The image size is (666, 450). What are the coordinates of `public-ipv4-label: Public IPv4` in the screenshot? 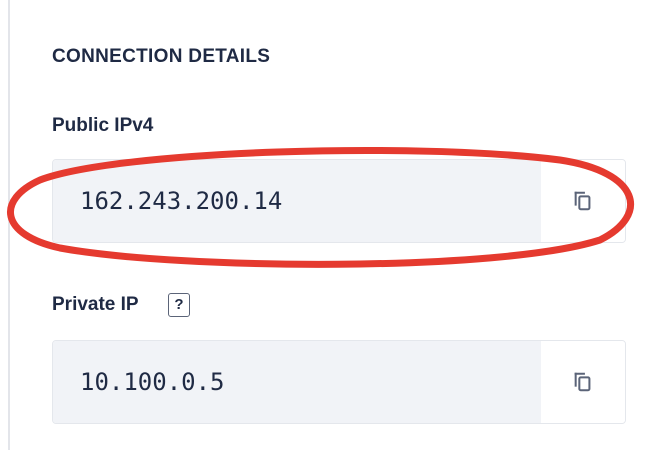 It's located at (103, 125).